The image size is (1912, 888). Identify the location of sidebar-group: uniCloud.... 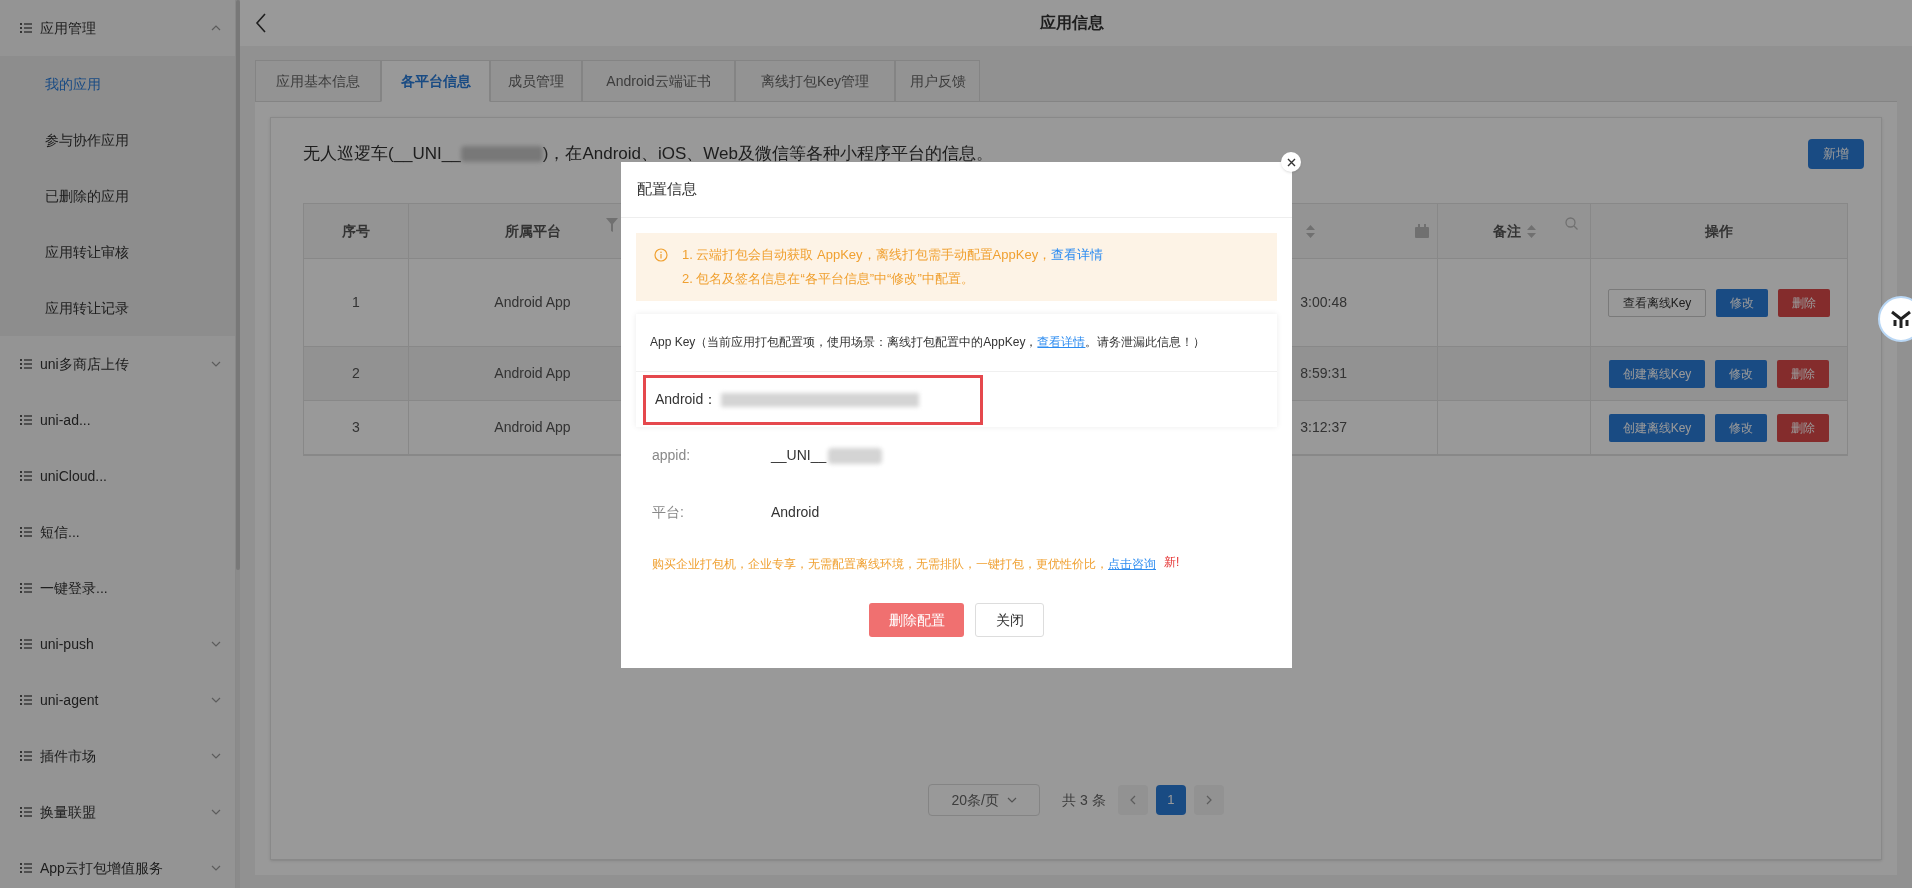
(117, 476).